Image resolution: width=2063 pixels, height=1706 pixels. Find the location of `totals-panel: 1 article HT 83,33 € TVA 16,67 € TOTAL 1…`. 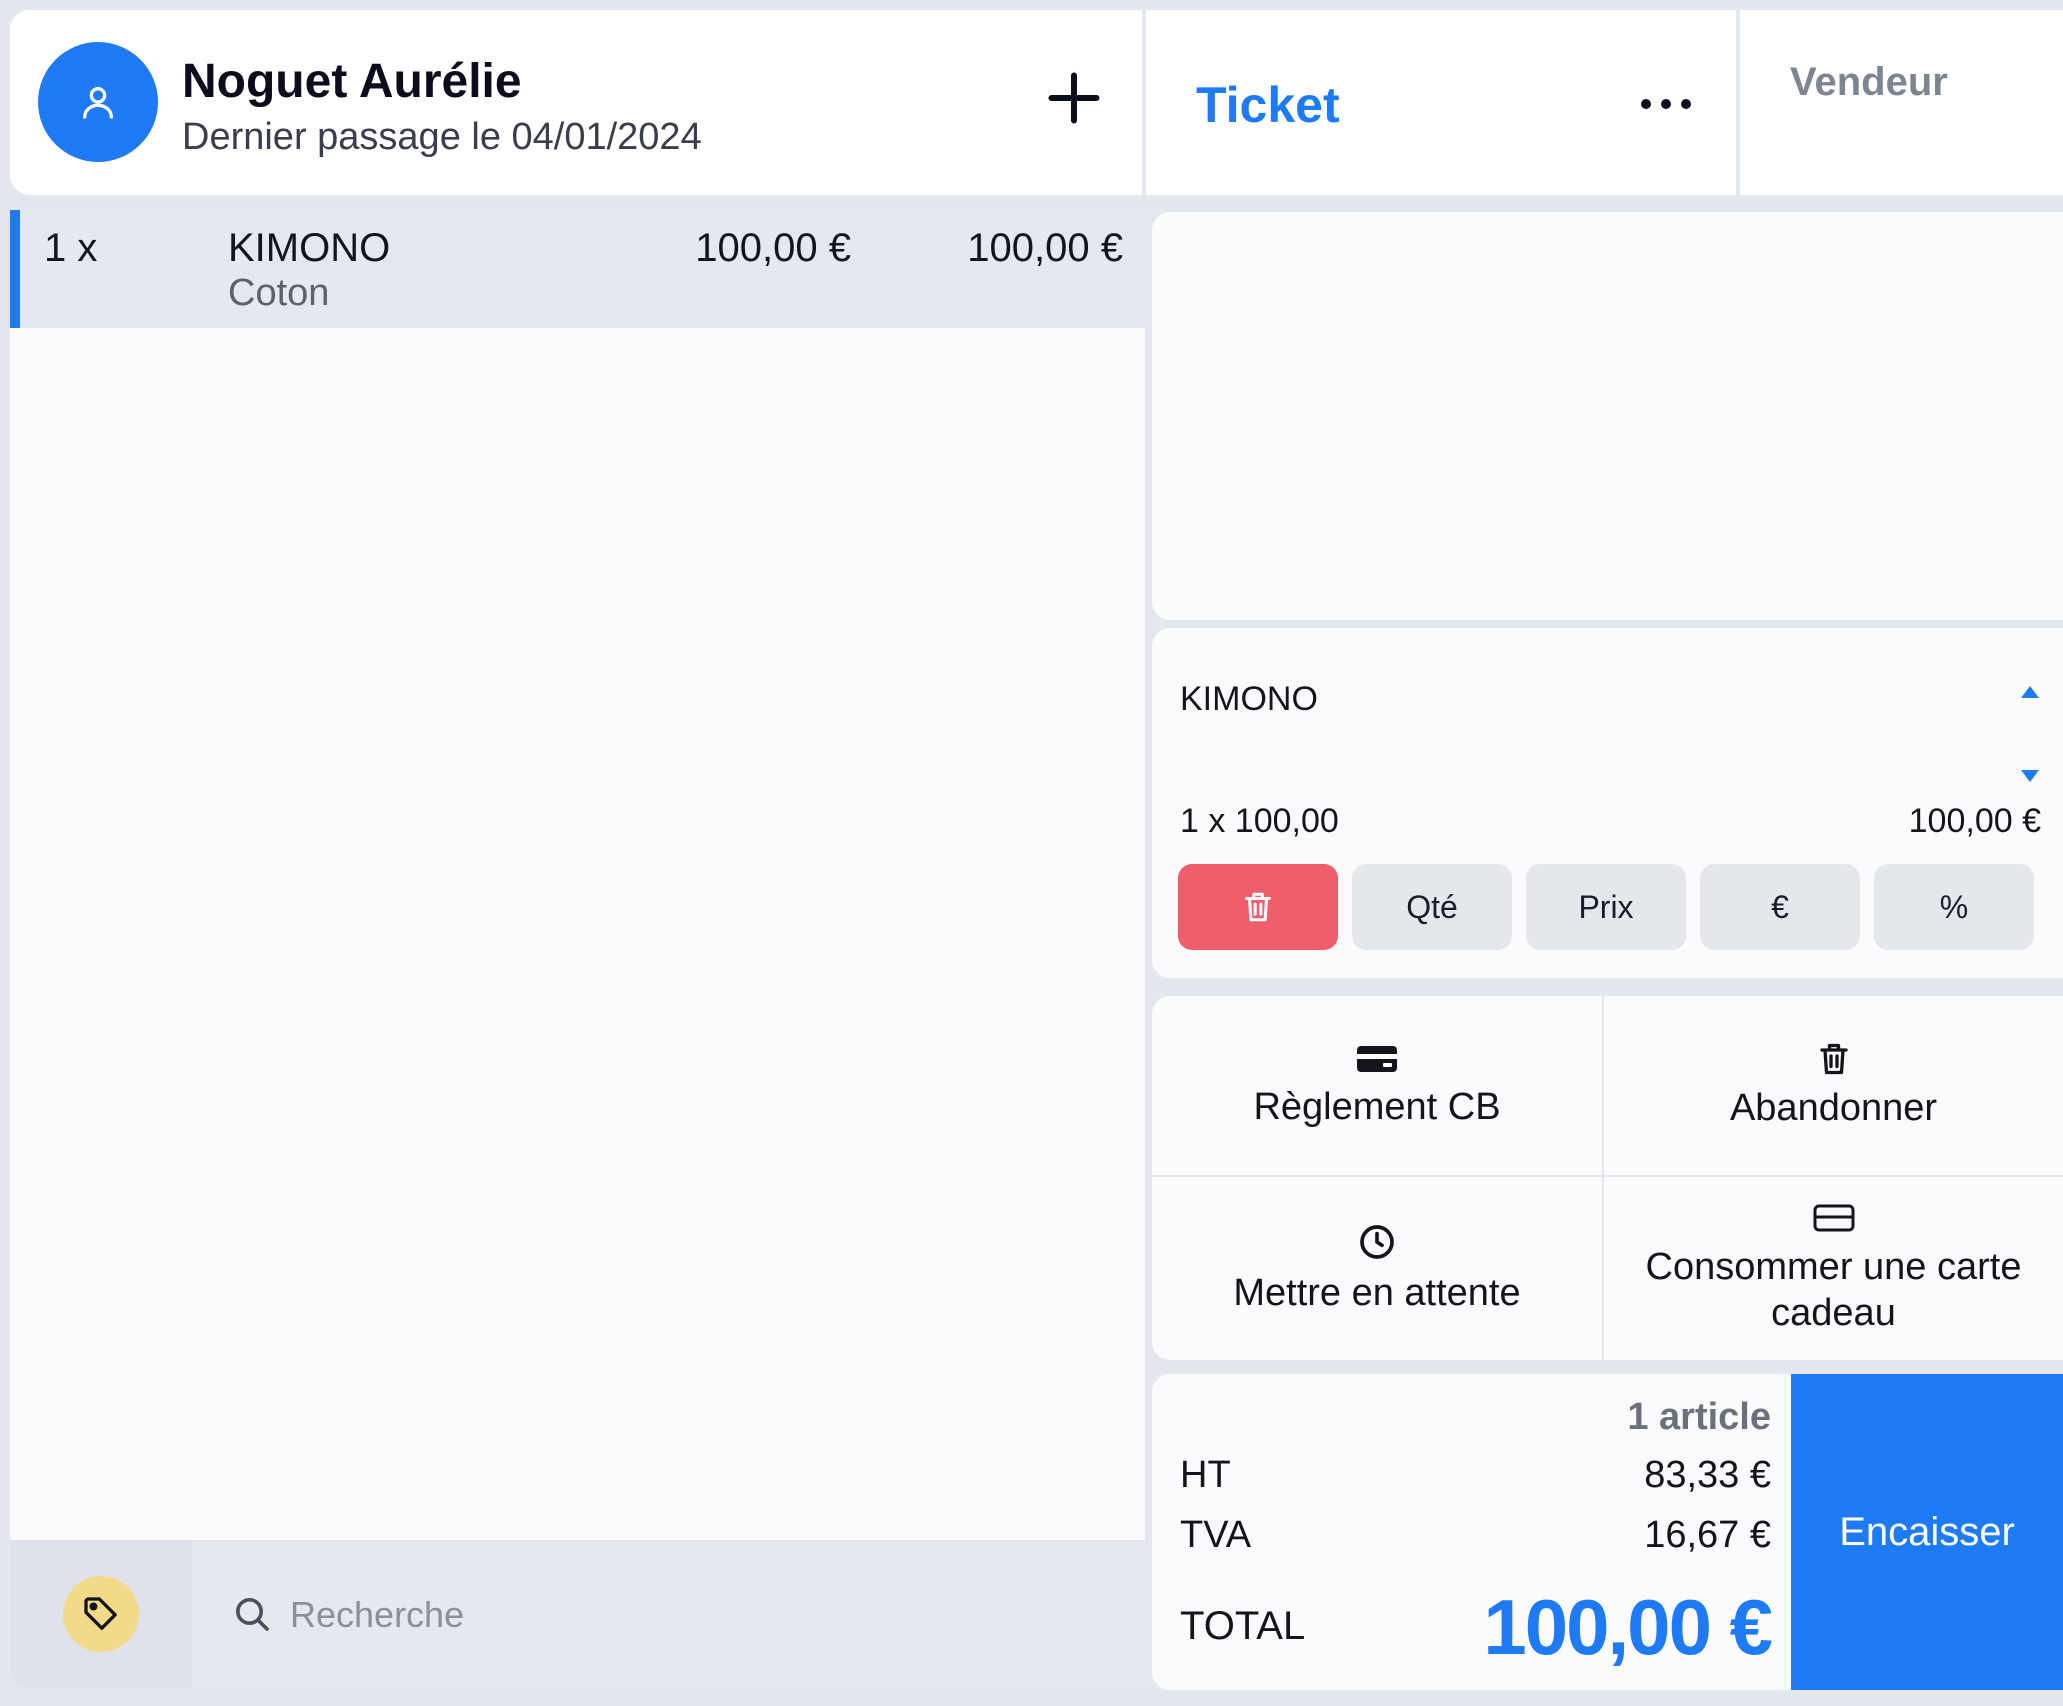

totals-panel: 1 article HT 83,33 € TVA 16,67 € TOTAL 1… is located at coordinates (1607, 1532).